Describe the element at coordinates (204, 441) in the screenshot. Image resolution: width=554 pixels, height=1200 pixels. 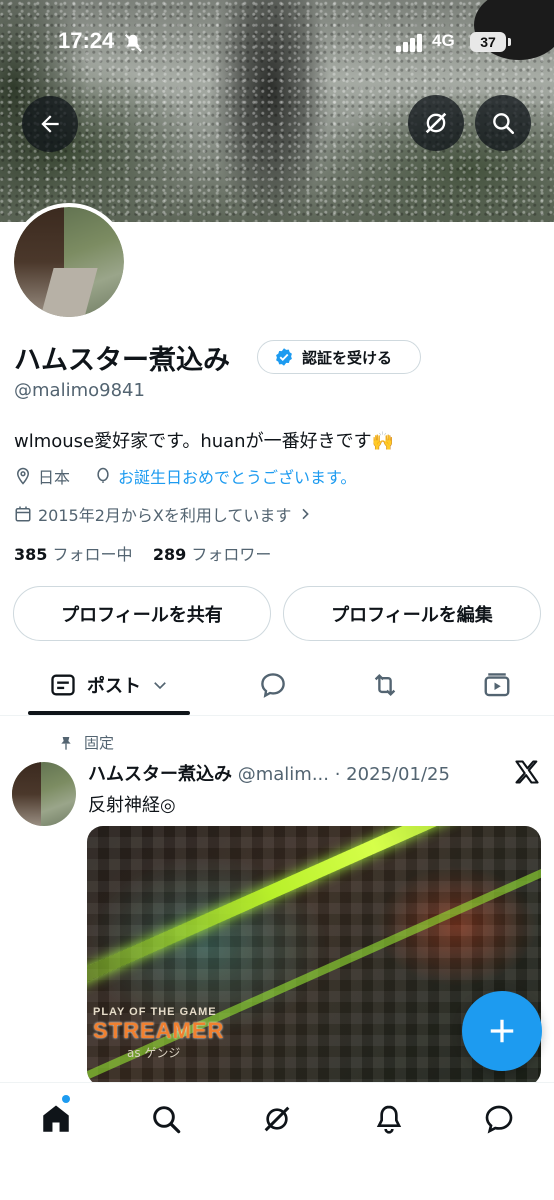
I see `profile-bio: wlmouse愛好家です。huanが一番好きです🙌` at that location.